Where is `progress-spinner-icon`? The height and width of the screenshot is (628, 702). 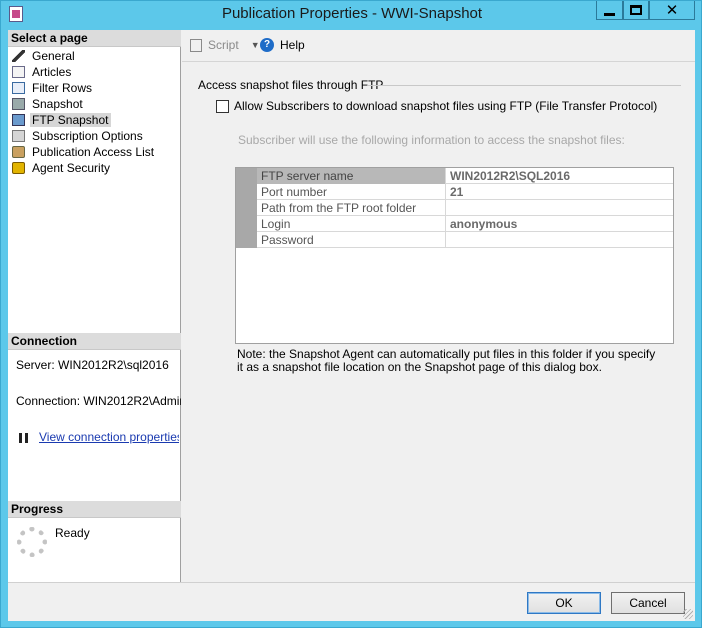 progress-spinner-icon is located at coordinates (32, 542).